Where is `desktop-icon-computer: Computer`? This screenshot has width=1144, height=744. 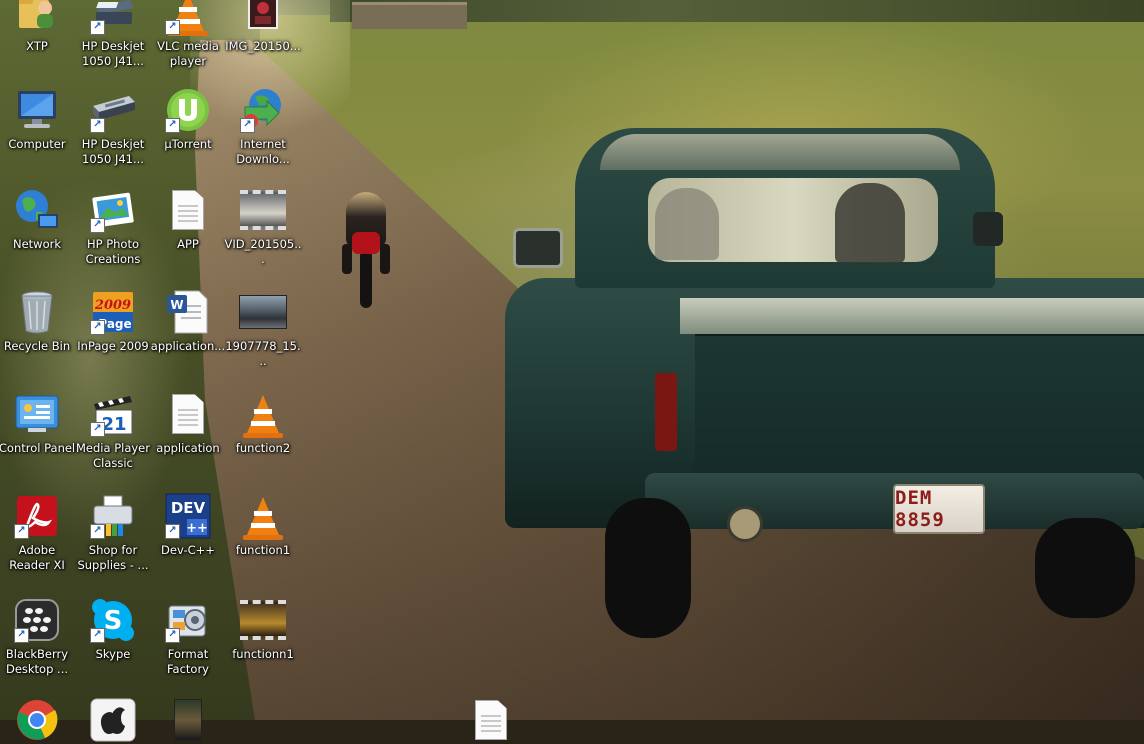 desktop-icon-computer: Computer is located at coordinates (38, 119).